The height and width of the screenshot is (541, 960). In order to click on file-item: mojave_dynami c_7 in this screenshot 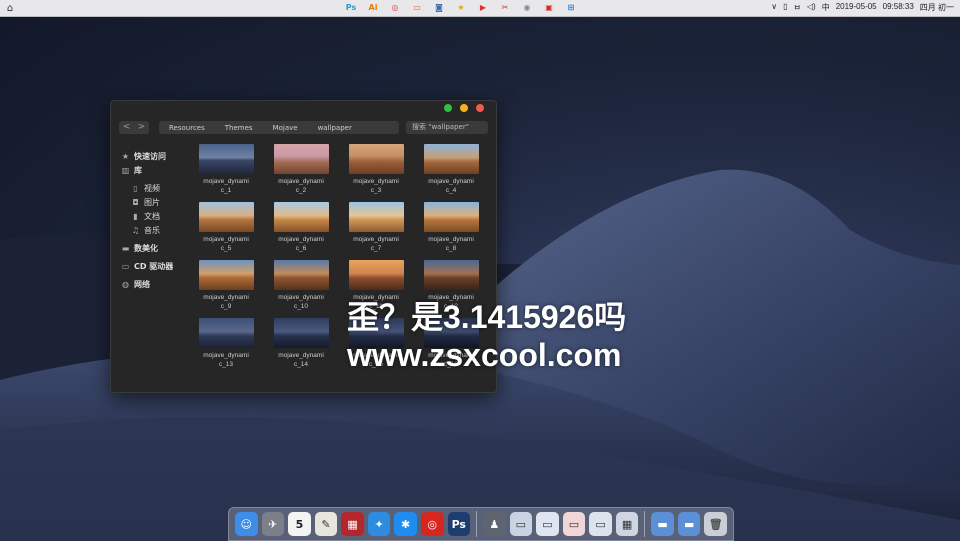, I will do `click(376, 227)`.